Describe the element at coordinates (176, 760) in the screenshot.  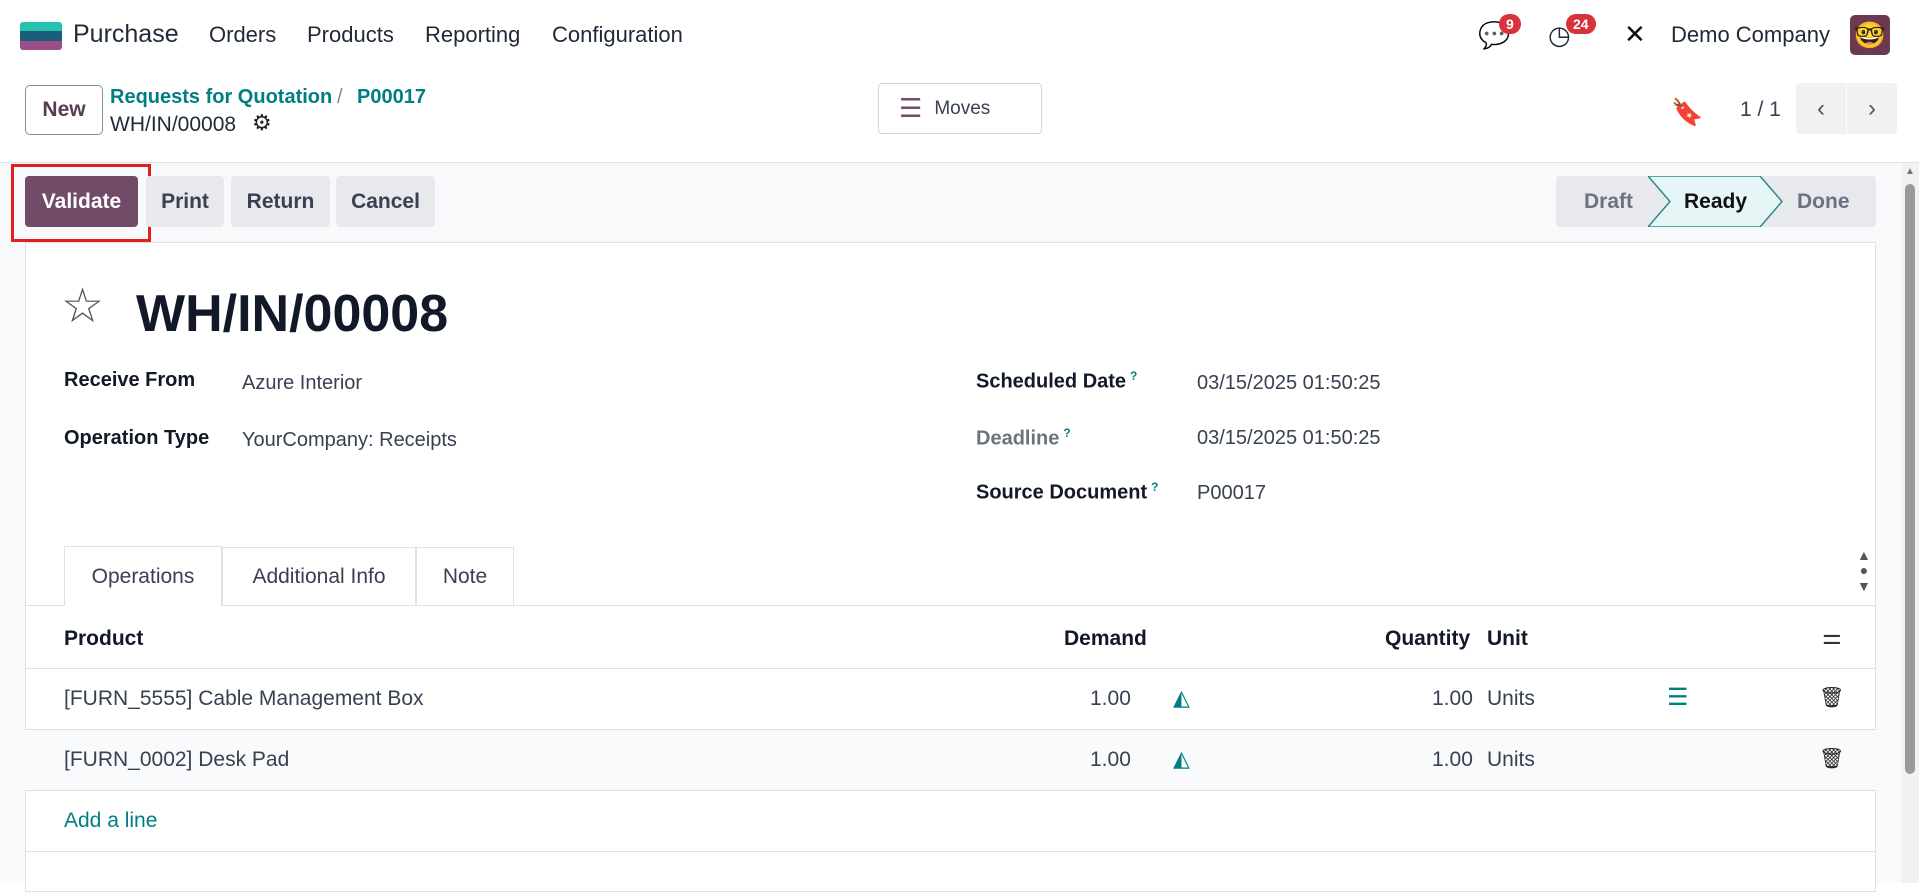
I see `product-cell: [FURN_0002] Desk Pad` at that location.